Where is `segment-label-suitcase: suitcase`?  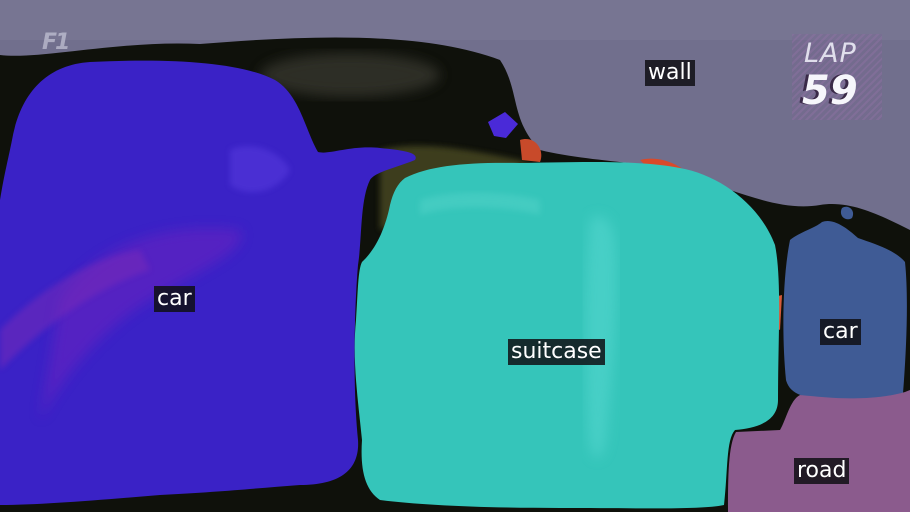
segment-label-suitcase: suitcase is located at coordinates (556, 352).